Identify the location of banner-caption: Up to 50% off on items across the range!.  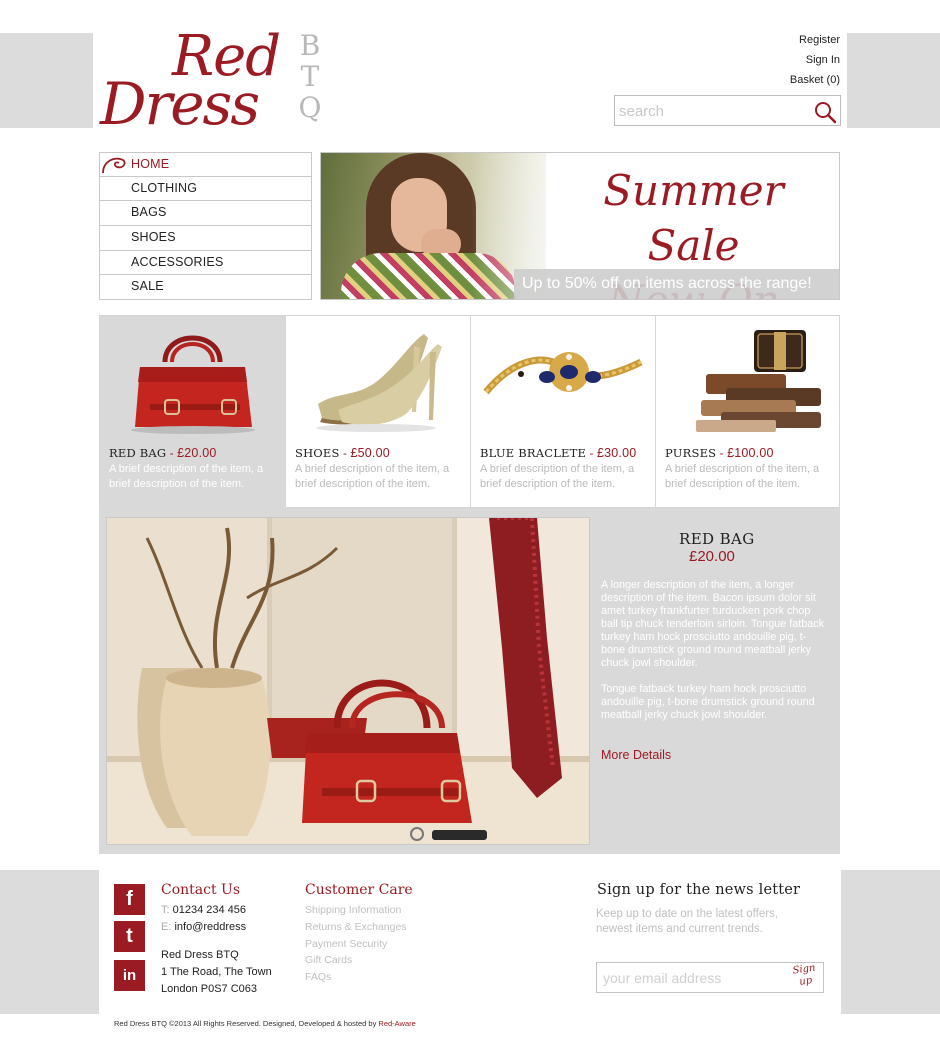
(676, 284).